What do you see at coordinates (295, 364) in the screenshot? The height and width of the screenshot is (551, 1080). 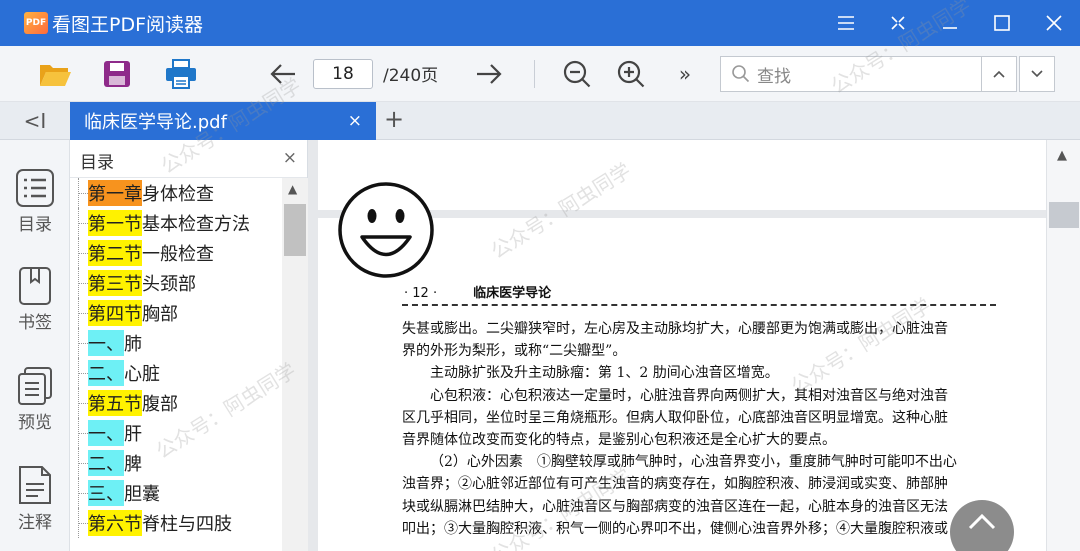 I see `outline-scrollbar: ▲` at bounding box center [295, 364].